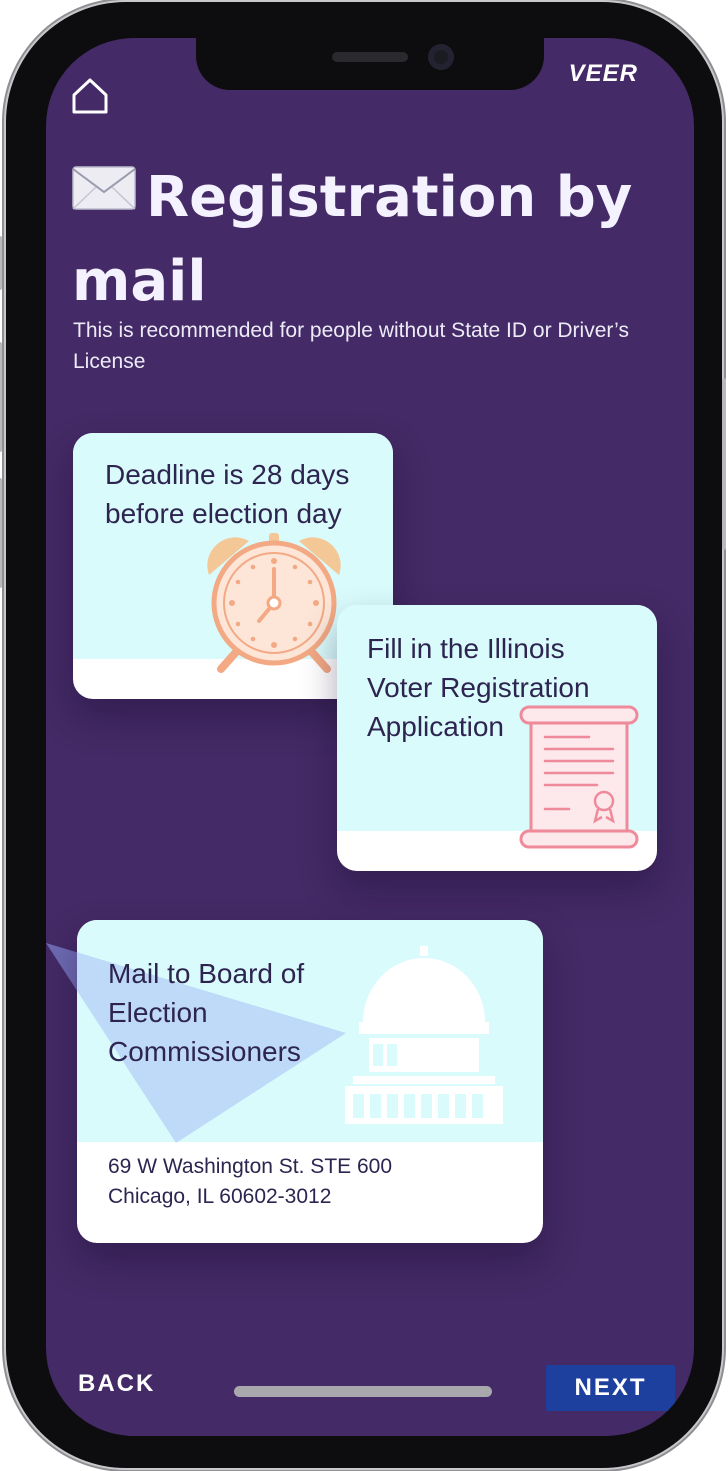 Image resolution: width=728 pixels, height=1471 pixels. What do you see at coordinates (370, 57) in the screenshot?
I see `speaker` at bounding box center [370, 57].